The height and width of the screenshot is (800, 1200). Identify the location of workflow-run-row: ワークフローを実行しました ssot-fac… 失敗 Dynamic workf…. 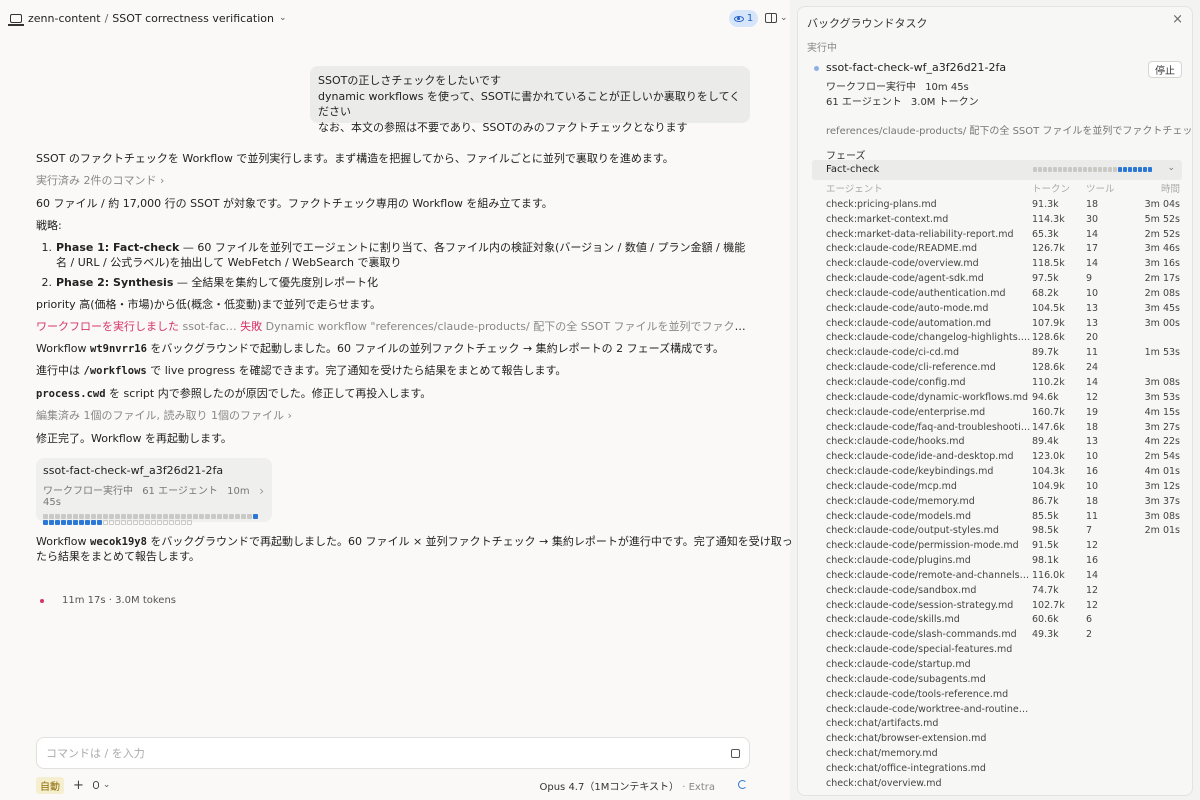
(393, 326).